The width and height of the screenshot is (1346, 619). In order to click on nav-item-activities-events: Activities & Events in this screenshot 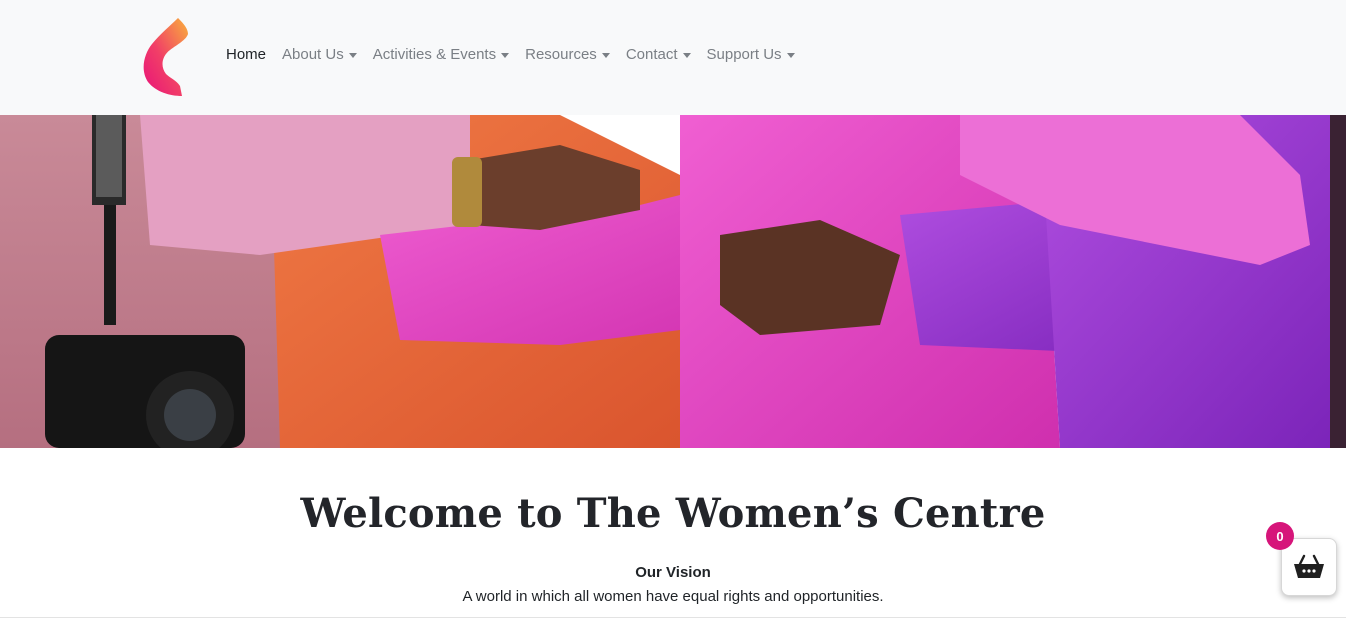, I will do `click(441, 54)`.